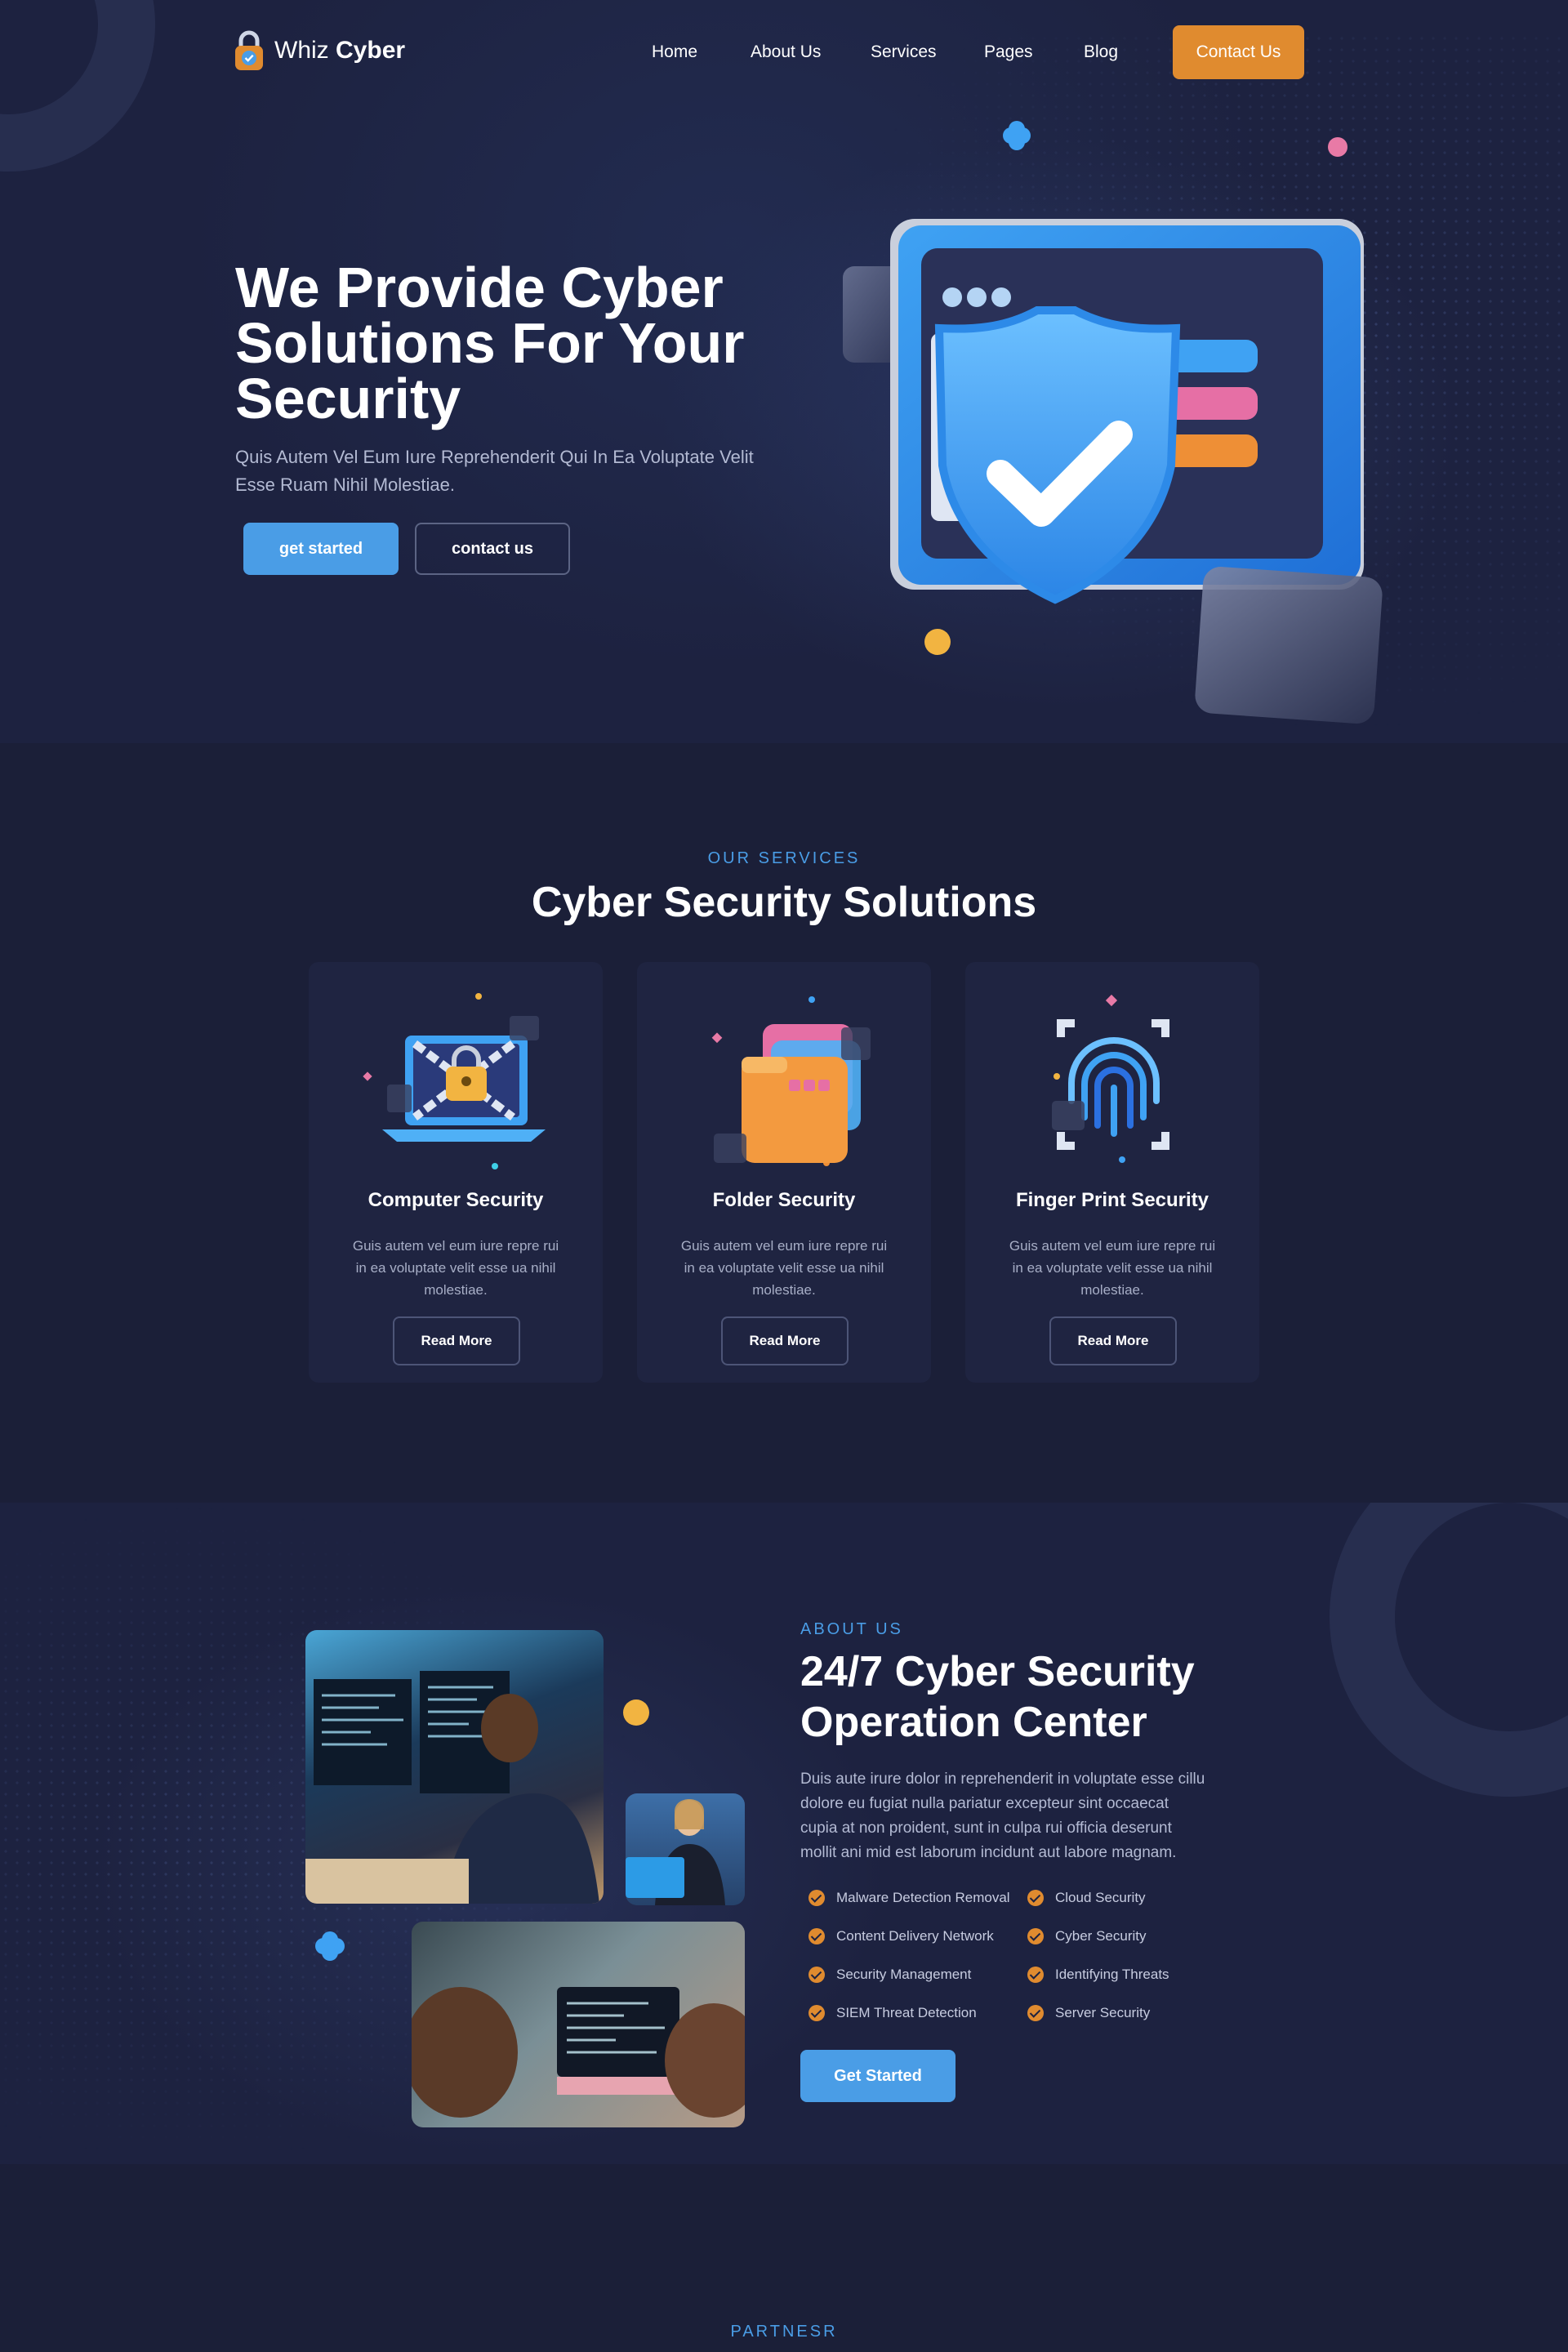 This screenshot has width=1568, height=2352. Describe the element at coordinates (909, 1898) in the screenshot. I see `feature-item: Malware Detection Removal` at that location.